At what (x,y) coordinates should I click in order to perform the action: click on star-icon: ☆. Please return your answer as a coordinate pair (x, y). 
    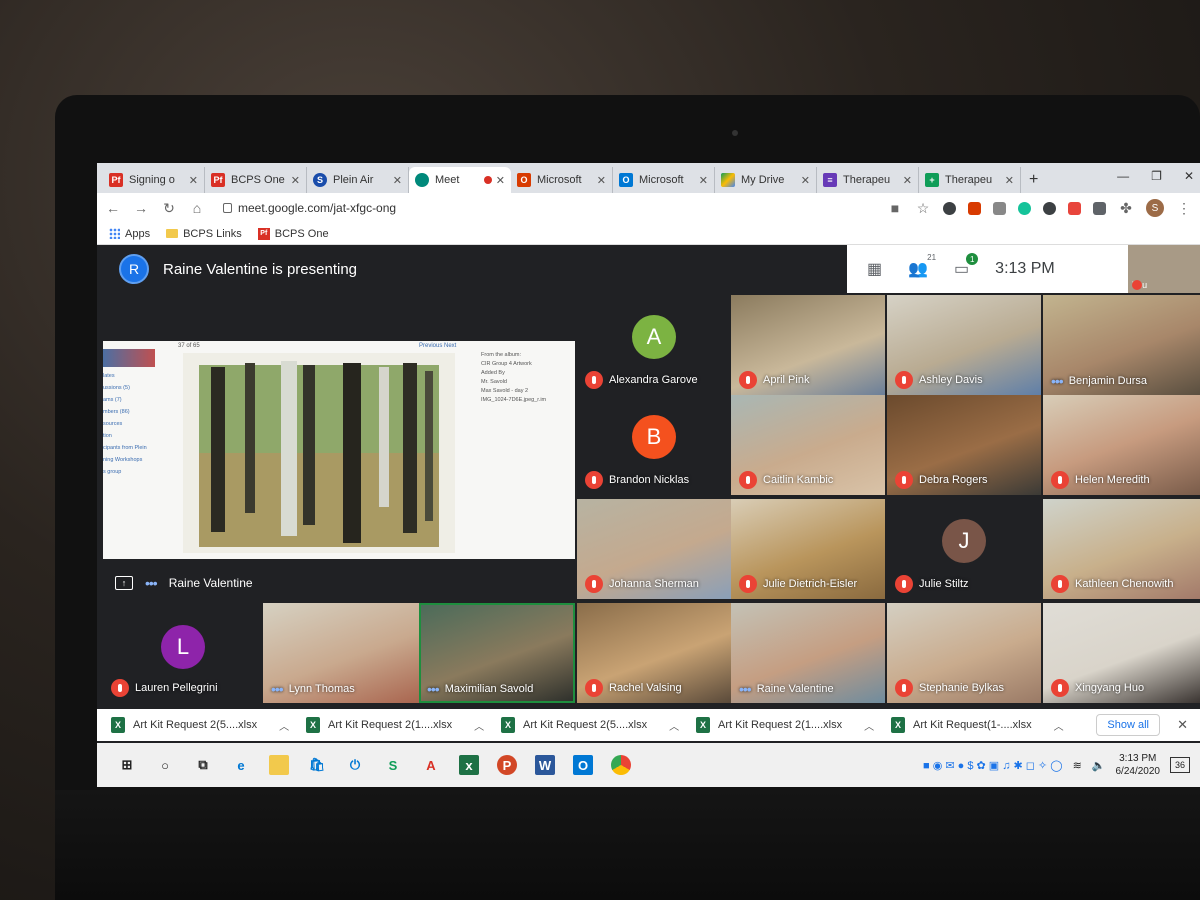
    Looking at the image, I should click on (923, 208).